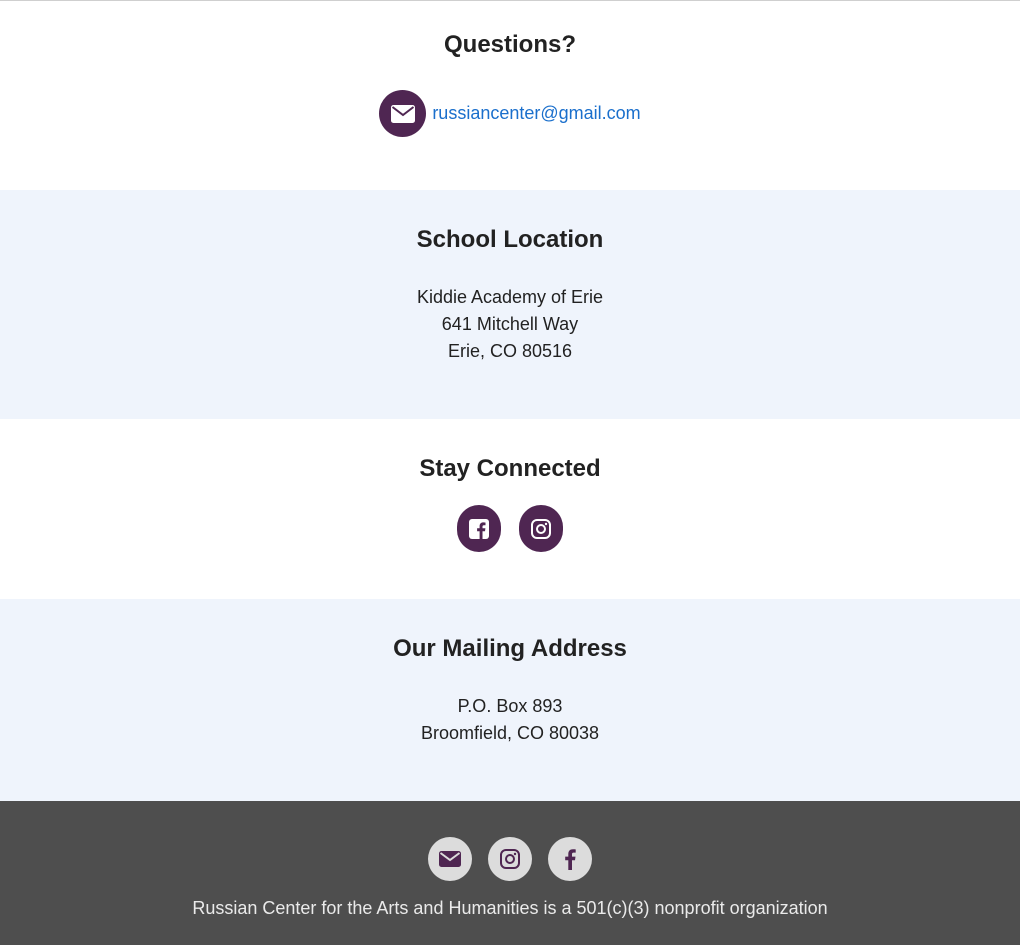  What do you see at coordinates (510, 706) in the screenshot?
I see `mailing-address-line: P.O. Box 893` at bounding box center [510, 706].